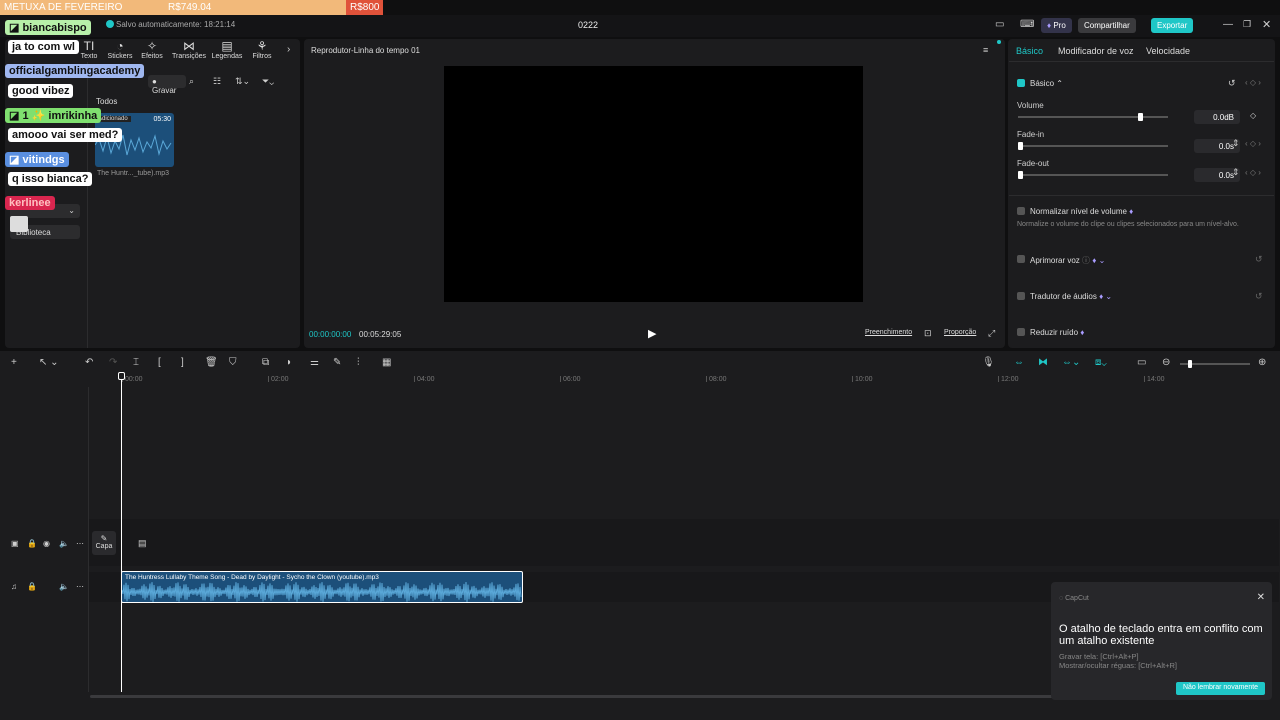 This screenshot has width=1280, height=720. Describe the element at coordinates (1093, 146) in the screenshot. I see `fadein-slider` at that location.